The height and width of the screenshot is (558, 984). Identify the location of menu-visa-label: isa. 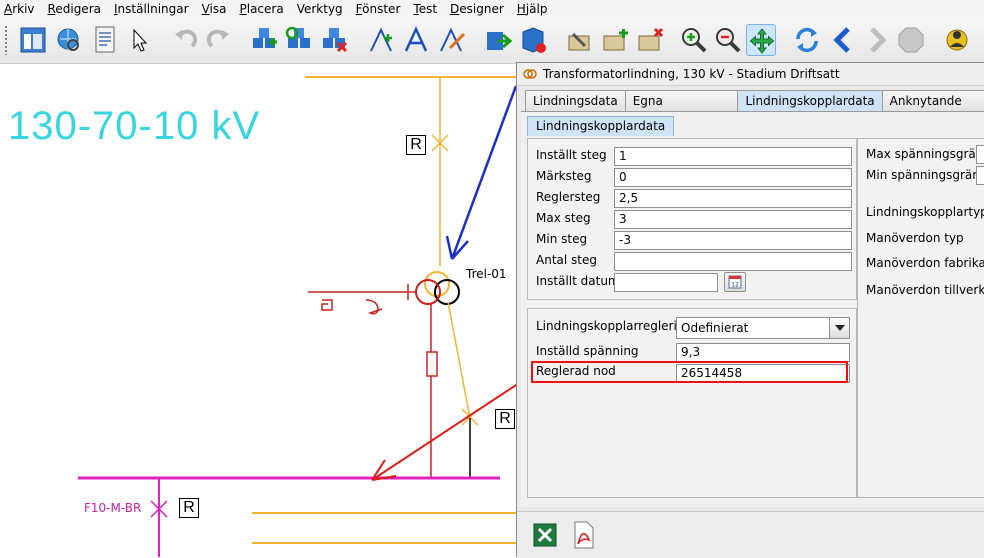
(218, 8).